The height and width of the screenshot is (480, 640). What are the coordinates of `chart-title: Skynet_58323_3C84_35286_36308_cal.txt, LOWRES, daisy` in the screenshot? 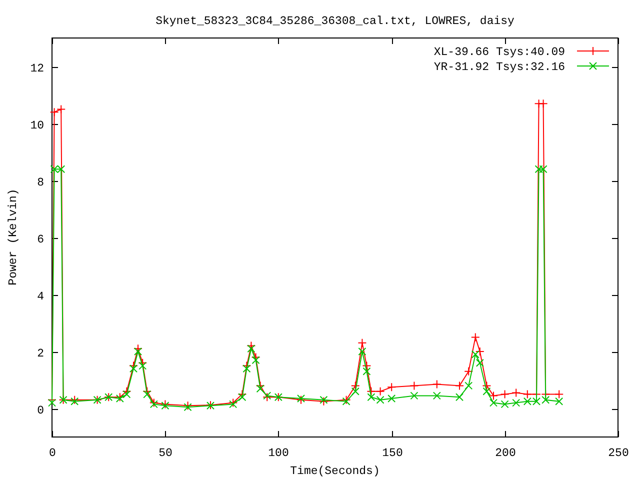 It's located at (335, 21).